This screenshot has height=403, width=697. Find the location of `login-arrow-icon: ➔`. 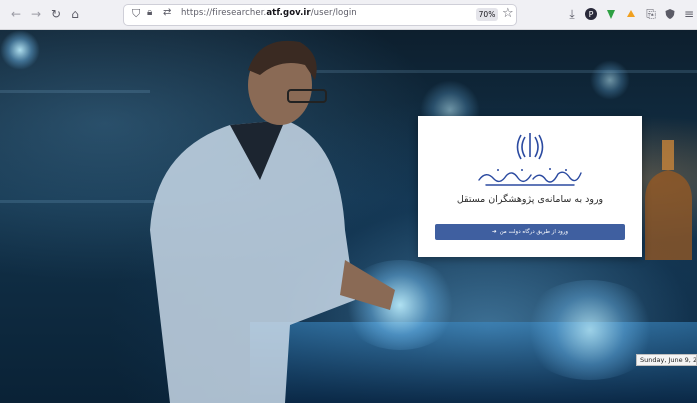

login-arrow-icon: ➔ is located at coordinates (494, 232).